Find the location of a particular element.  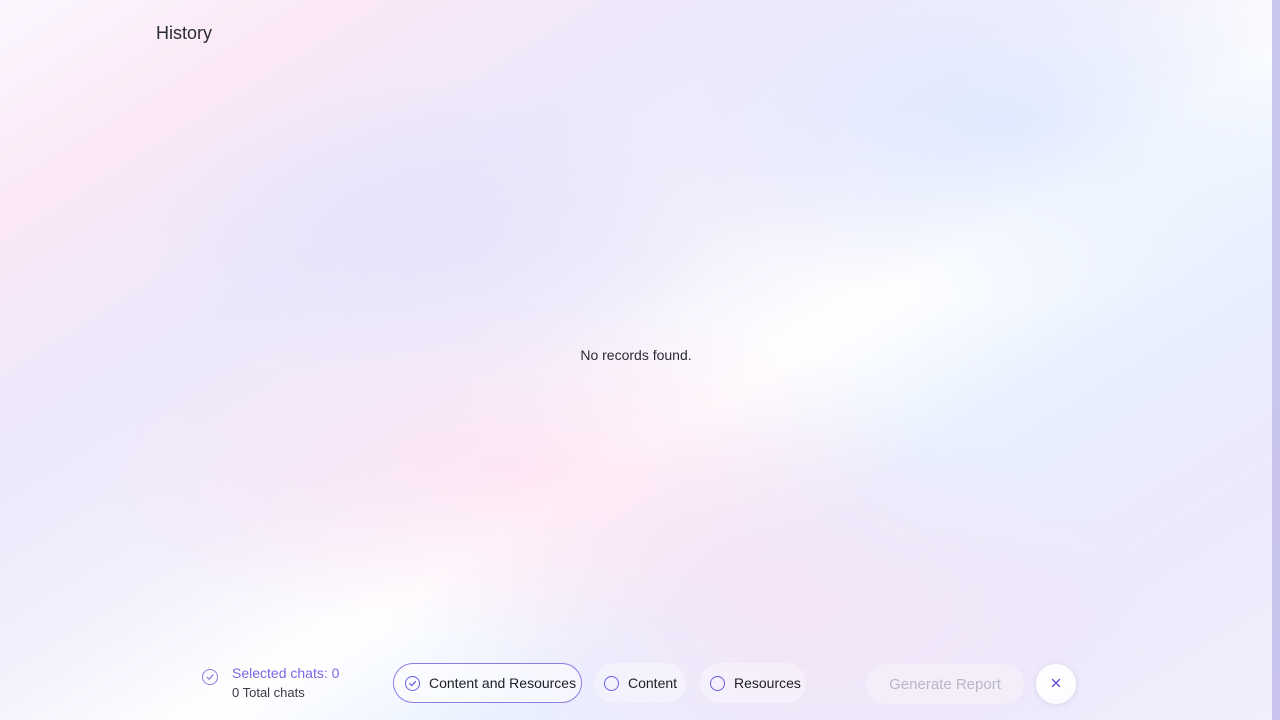

option-resources: Resources is located at coordinates (753, 683).